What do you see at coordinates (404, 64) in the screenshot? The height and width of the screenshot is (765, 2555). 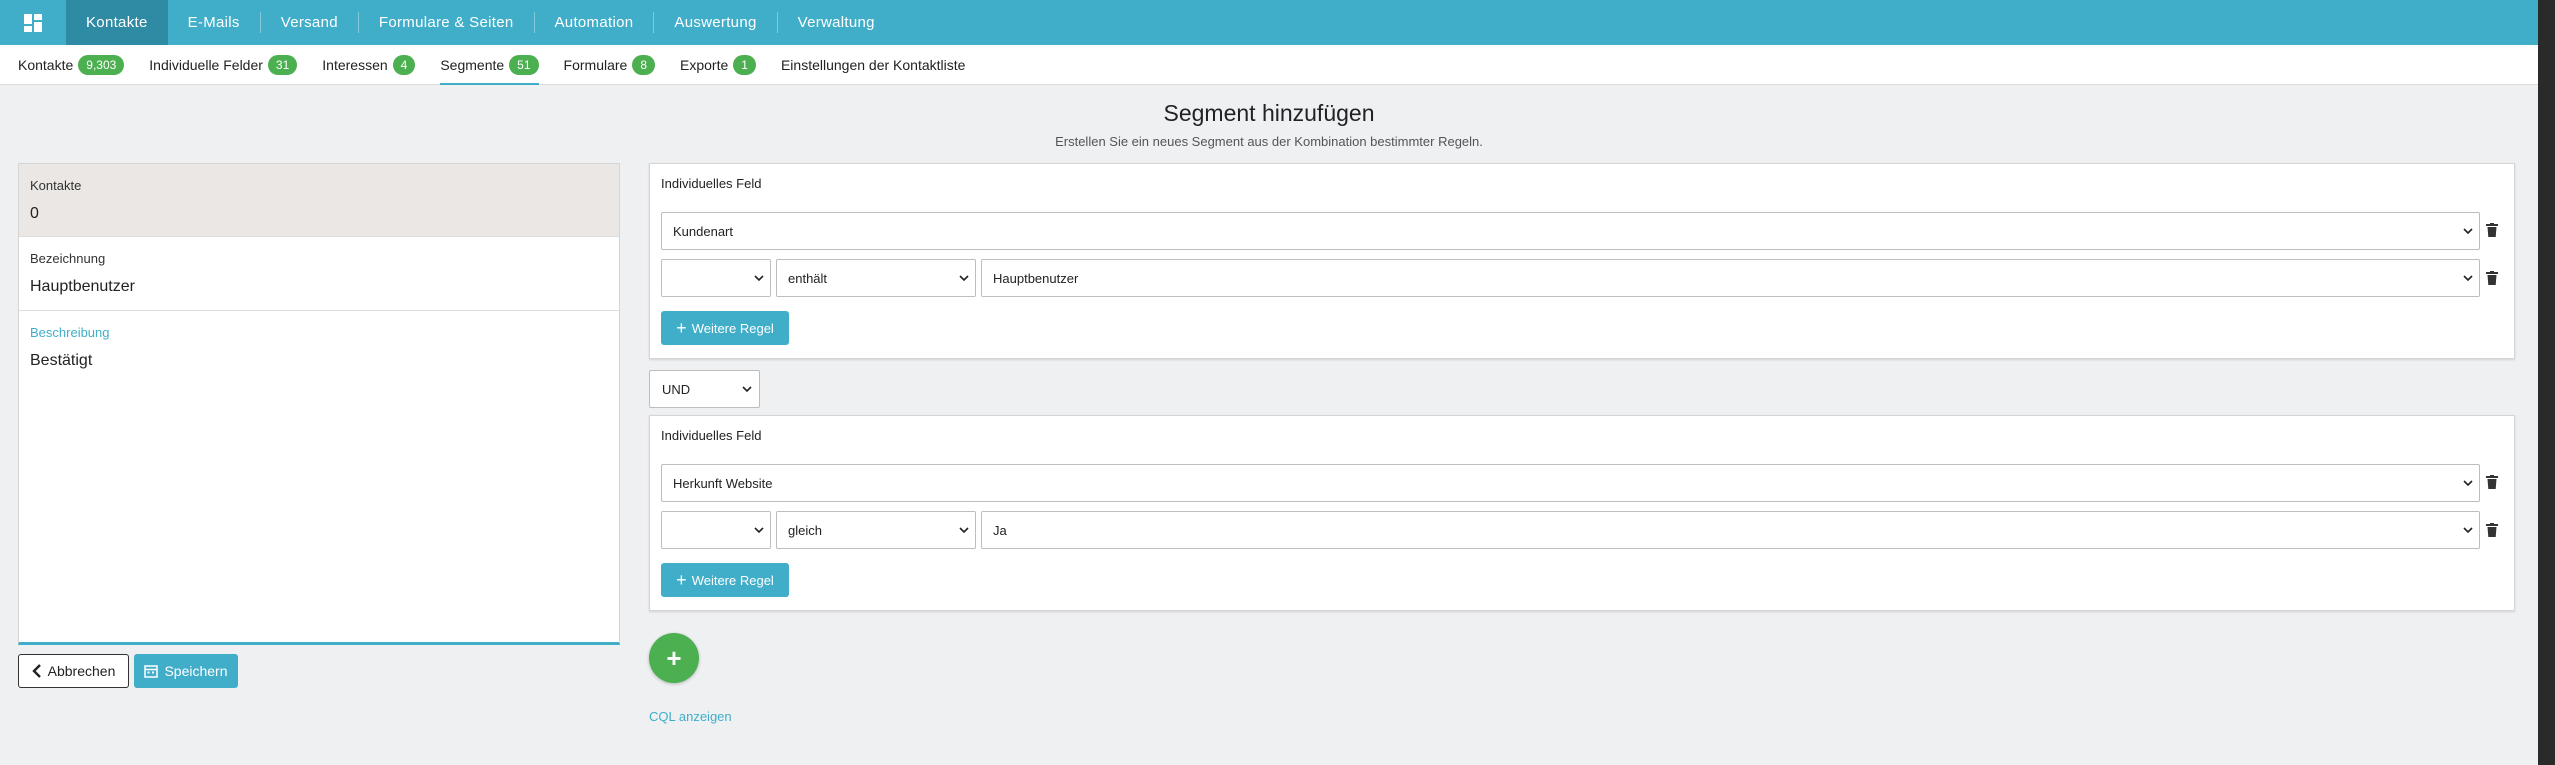 I see `count-badge: 4` at bounding box center [404, 64].